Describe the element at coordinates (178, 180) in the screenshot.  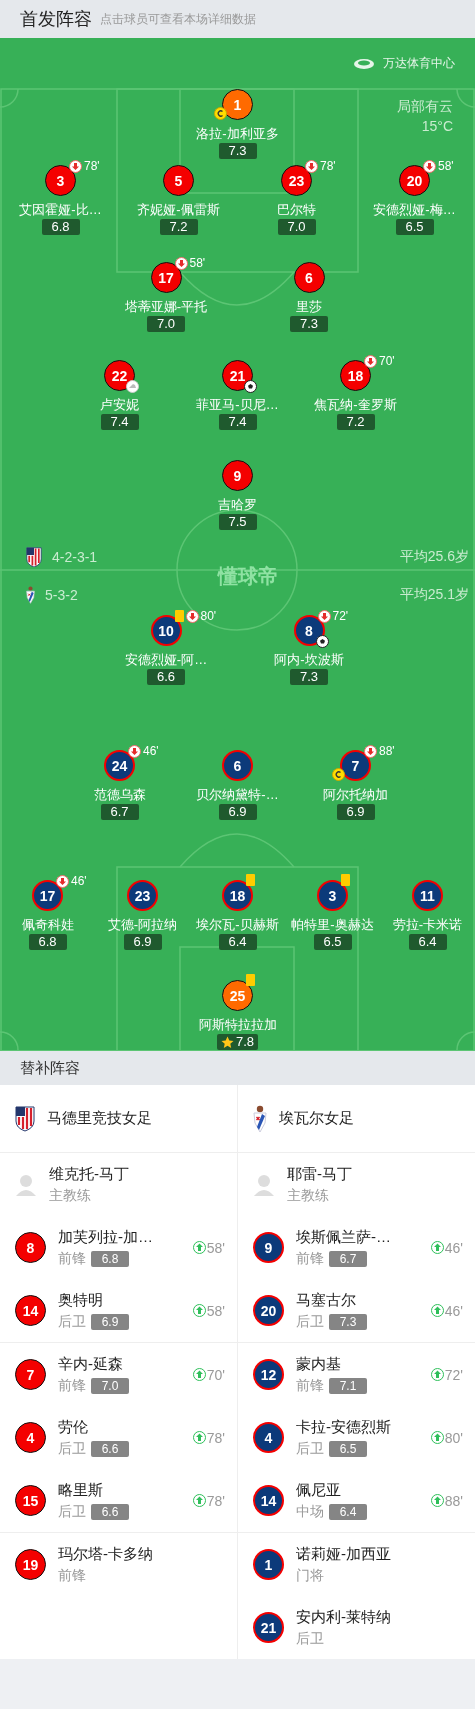
I see `player-number-badge: 5` at that location.